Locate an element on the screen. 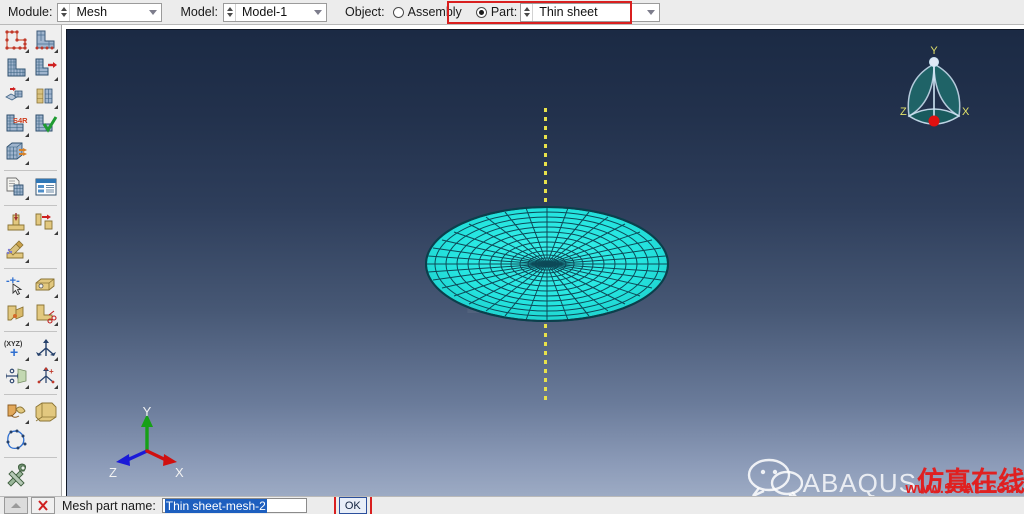 This screenshot has height=514, width=1024. module-toolbox: S4R -+- (XYZ) + + is located at coordinates (31, 269).